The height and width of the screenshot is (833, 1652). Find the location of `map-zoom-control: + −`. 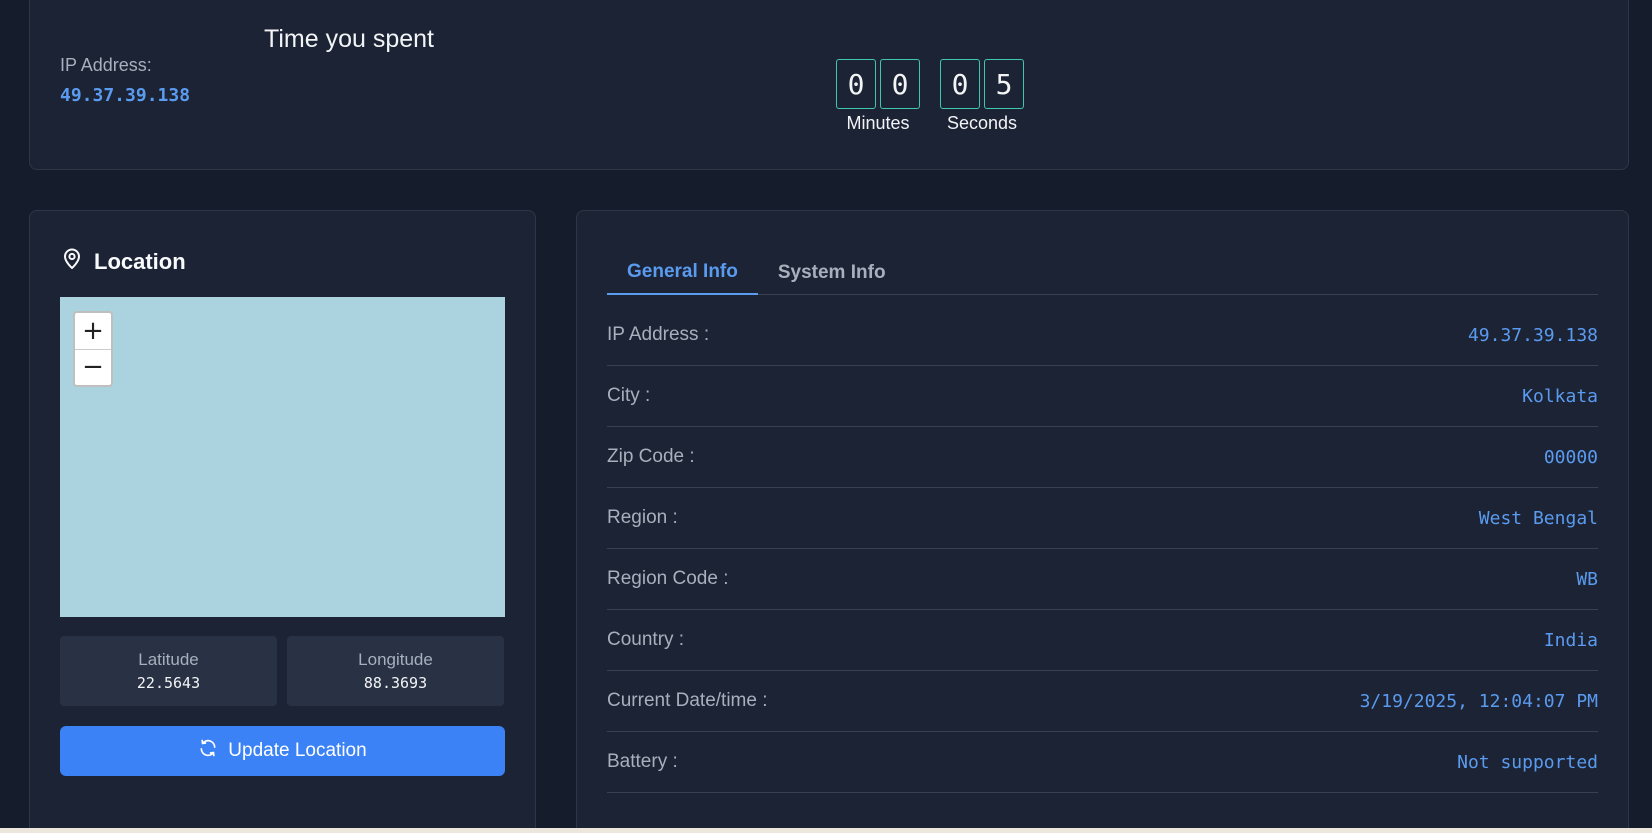

map-zoom-control: + − is located at coordinates (93, 349).